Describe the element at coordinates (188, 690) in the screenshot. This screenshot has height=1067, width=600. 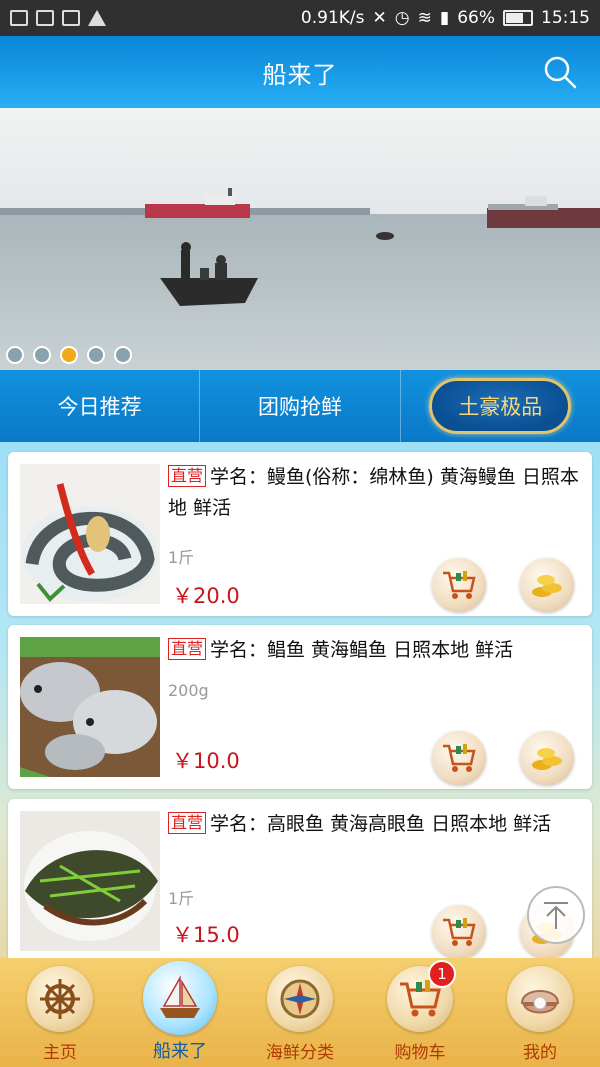
I see `product-weight: 200g` at that location.